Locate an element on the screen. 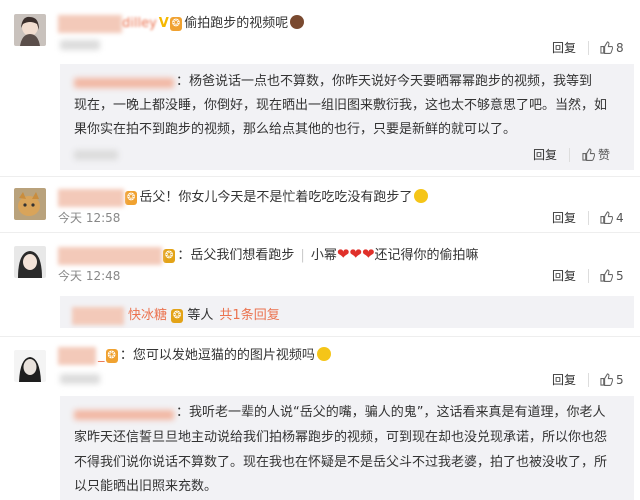 Image resolution: width=640 pixels, height=500 pixels. comment-header: xxxxxxxx❂：岳父我们想看跑步|小幂❤❤❤还记得你的偷拍嘛 is located at coordinates (268, 254).